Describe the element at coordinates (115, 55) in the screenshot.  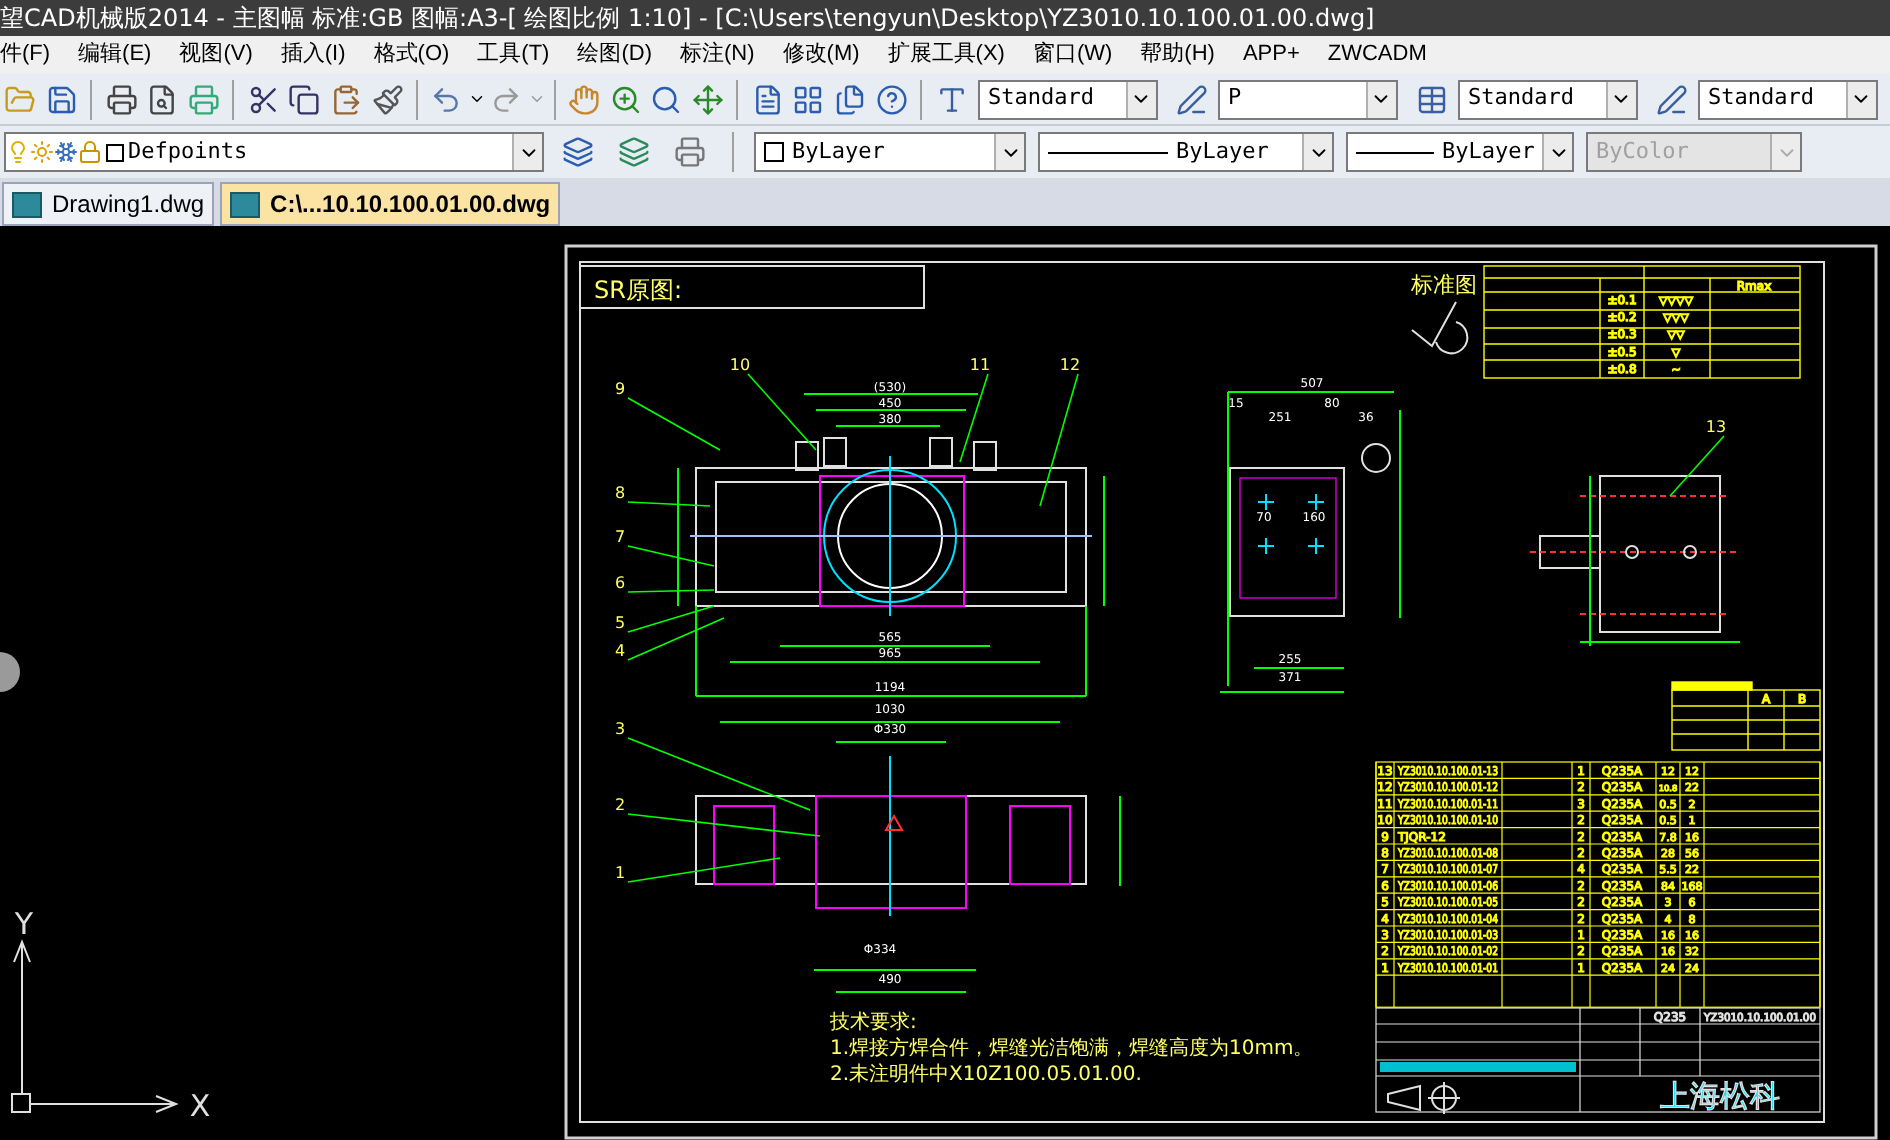
I see `menu-item: 编辑(E)` at that location.